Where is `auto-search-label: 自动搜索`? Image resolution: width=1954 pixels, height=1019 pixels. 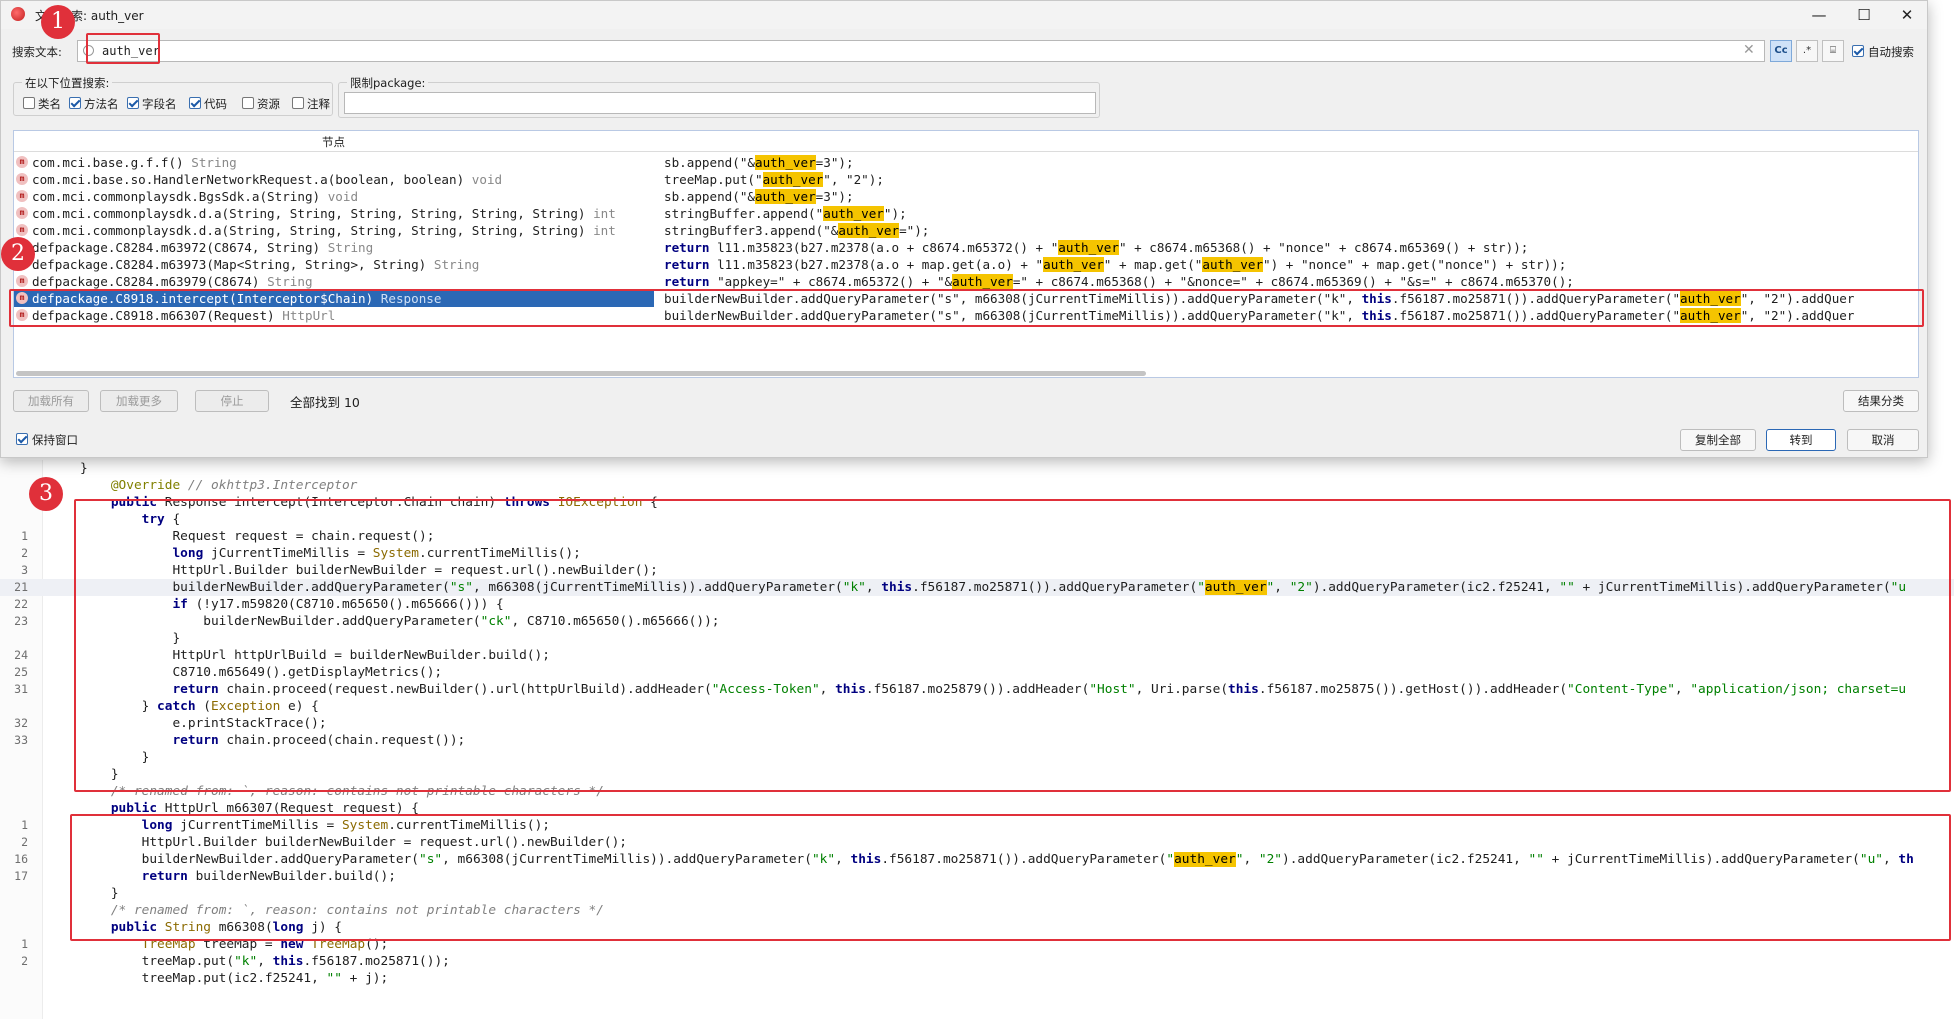
auto-search-label: 自动搜索 is located at coordinates (1891, 52).